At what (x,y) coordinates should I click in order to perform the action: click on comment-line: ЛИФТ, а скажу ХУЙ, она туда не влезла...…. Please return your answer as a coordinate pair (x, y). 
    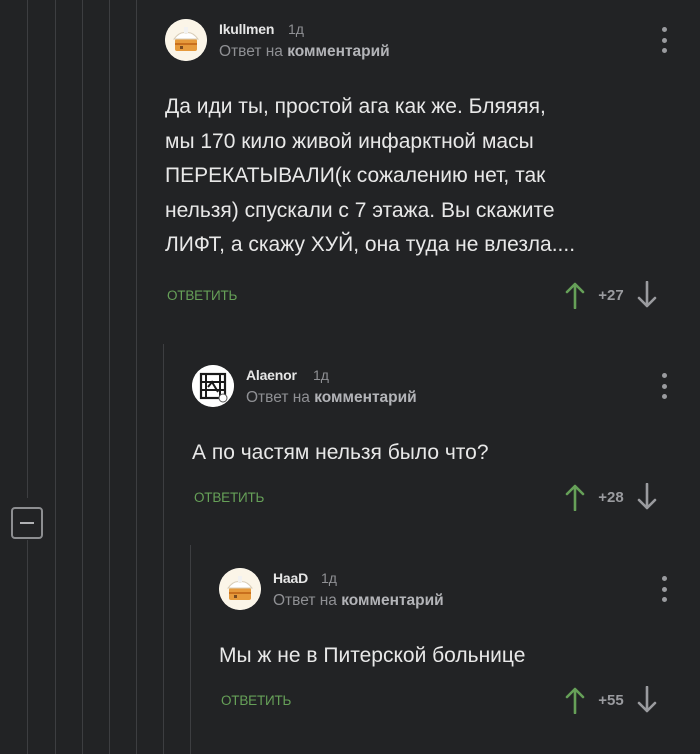
    Looking at the image, I should click on (370, 244).